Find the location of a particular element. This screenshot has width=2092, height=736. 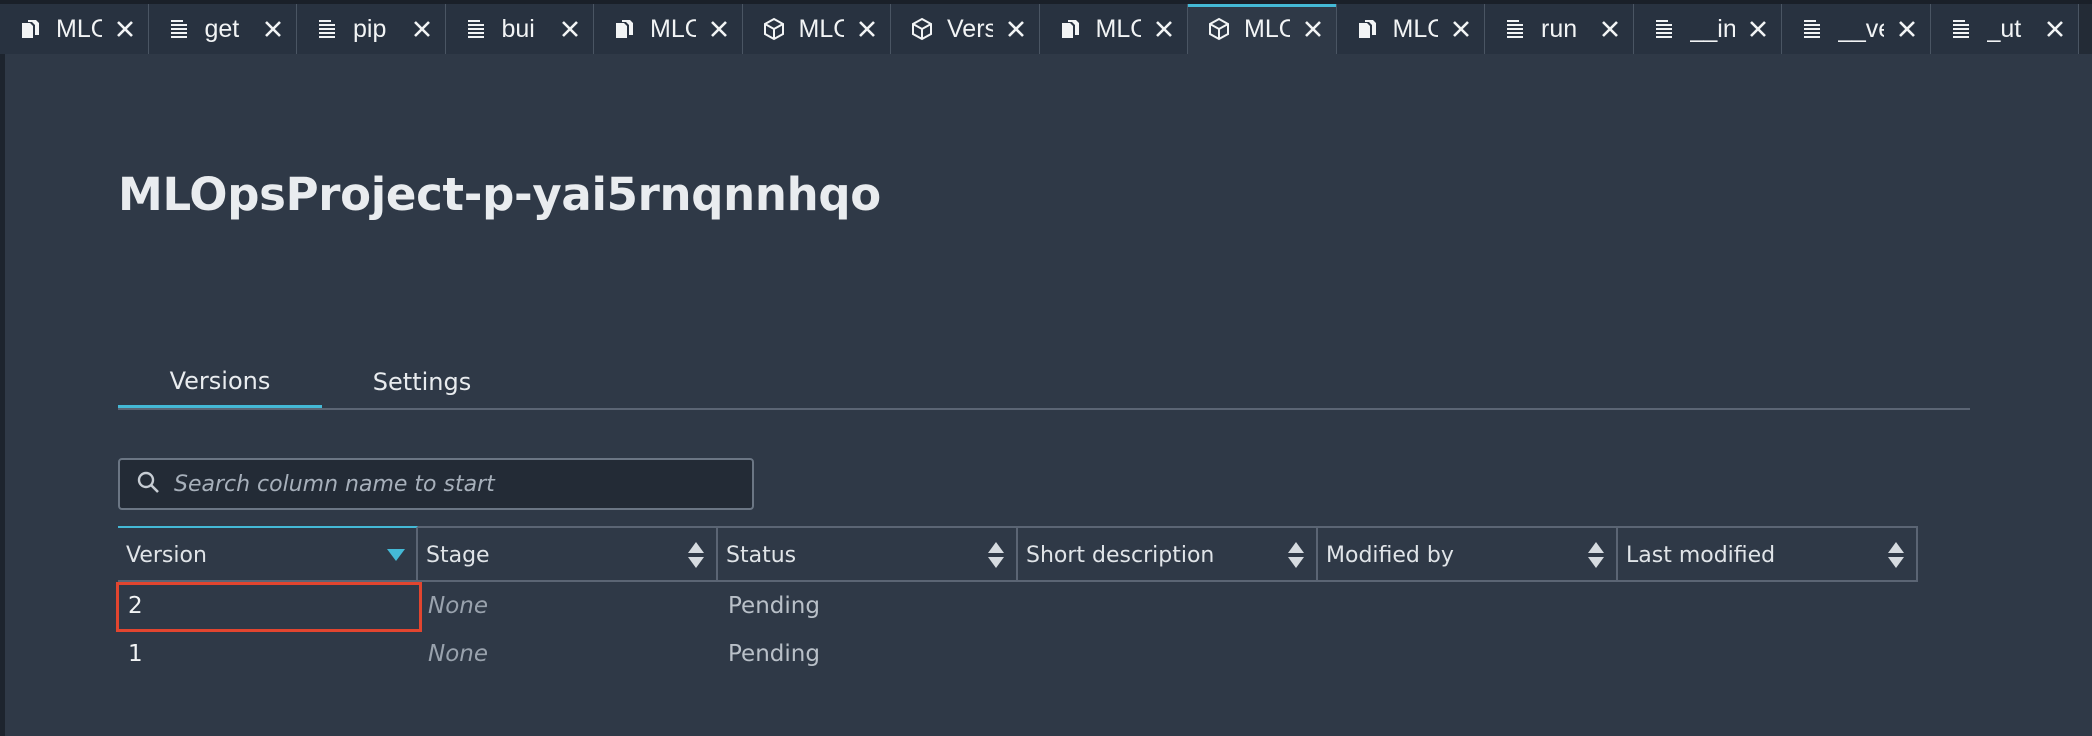

tab-versions: Versions is located at coordinates (220, 382).